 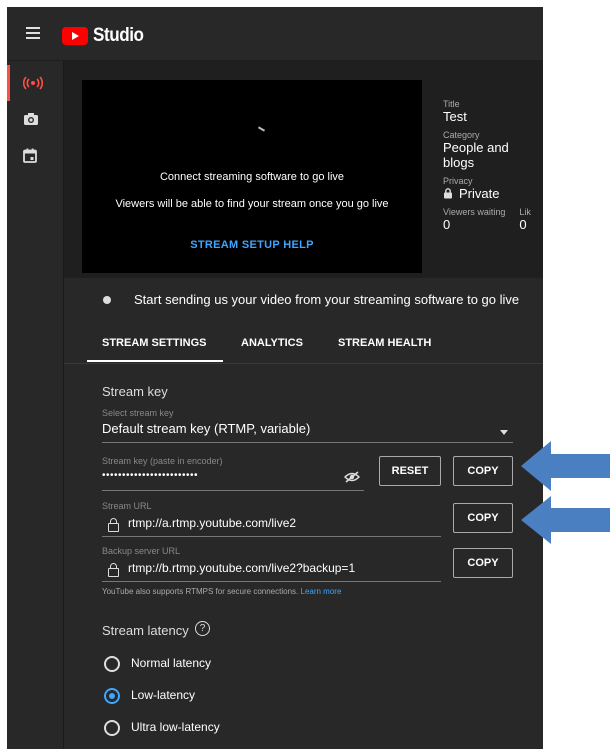 I want to click on radio-ultra-low-latency, so click(x=112, y=728).